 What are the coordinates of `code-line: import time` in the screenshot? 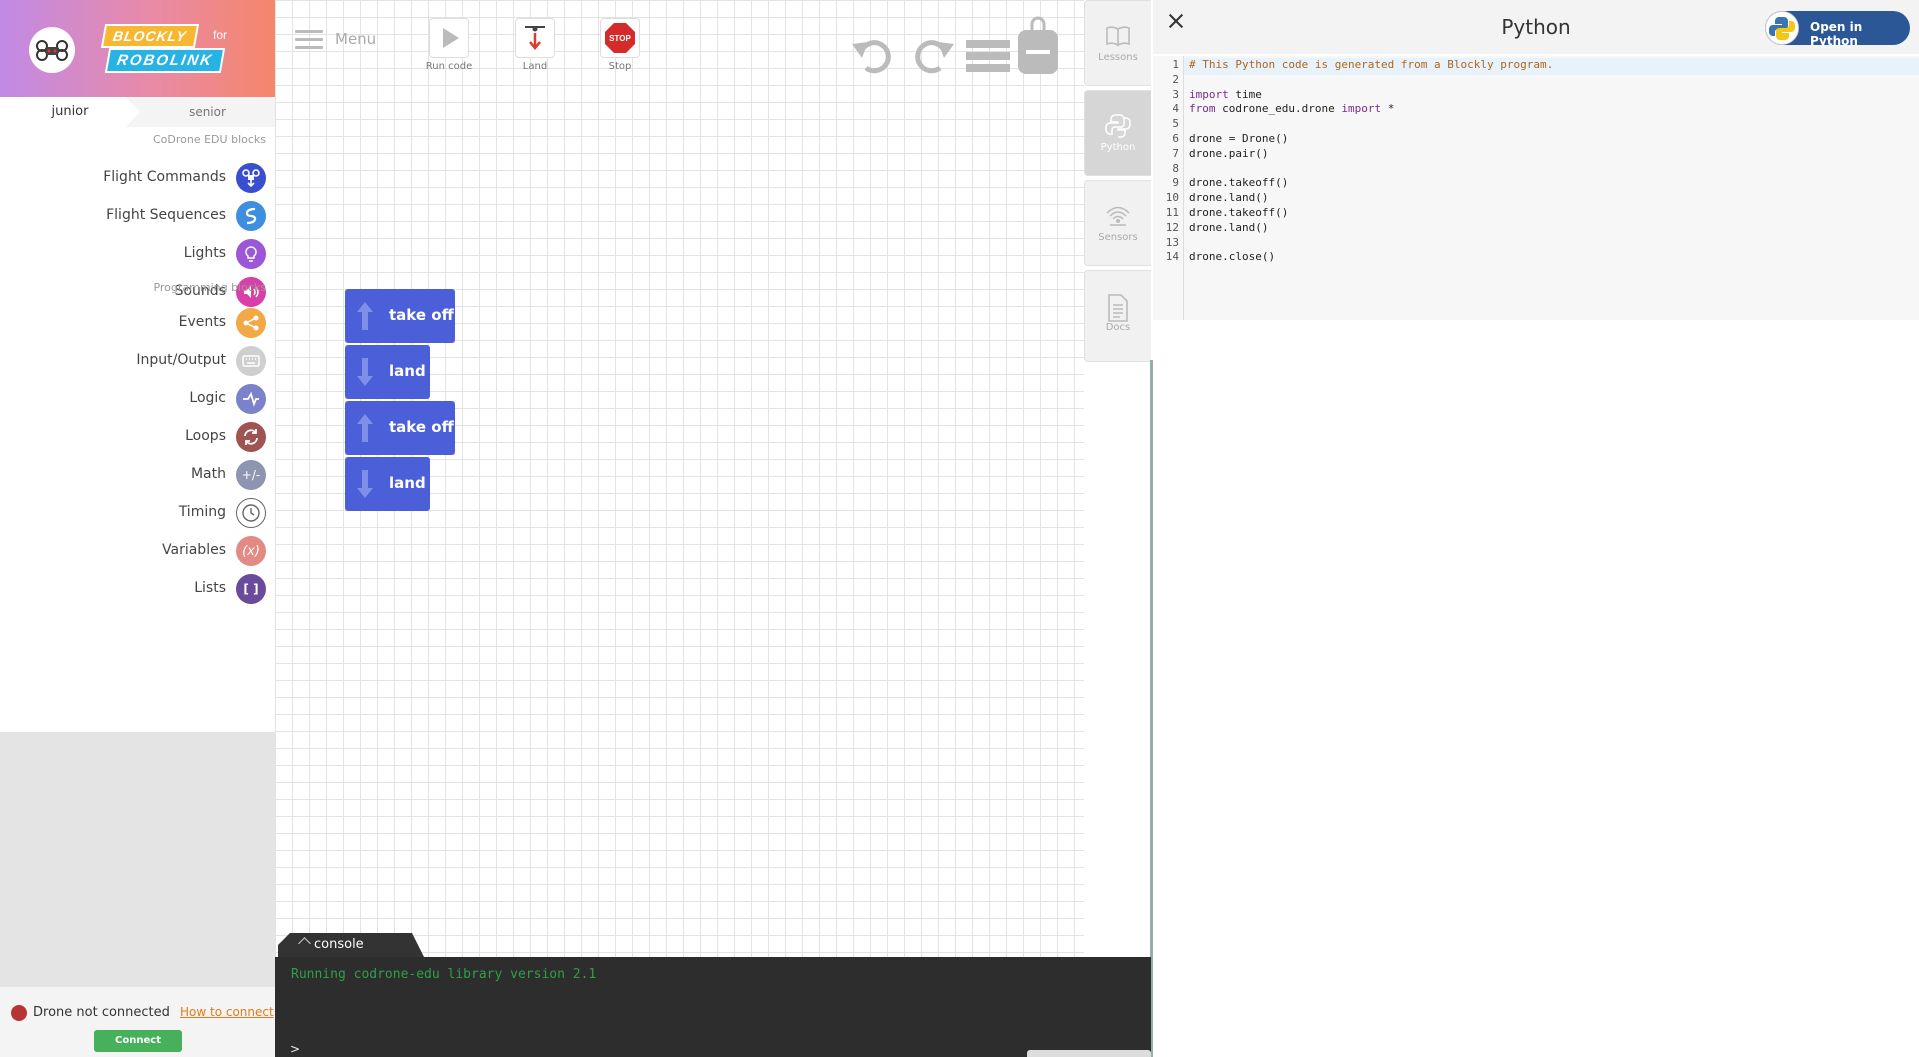 It's located at (1225, 94).